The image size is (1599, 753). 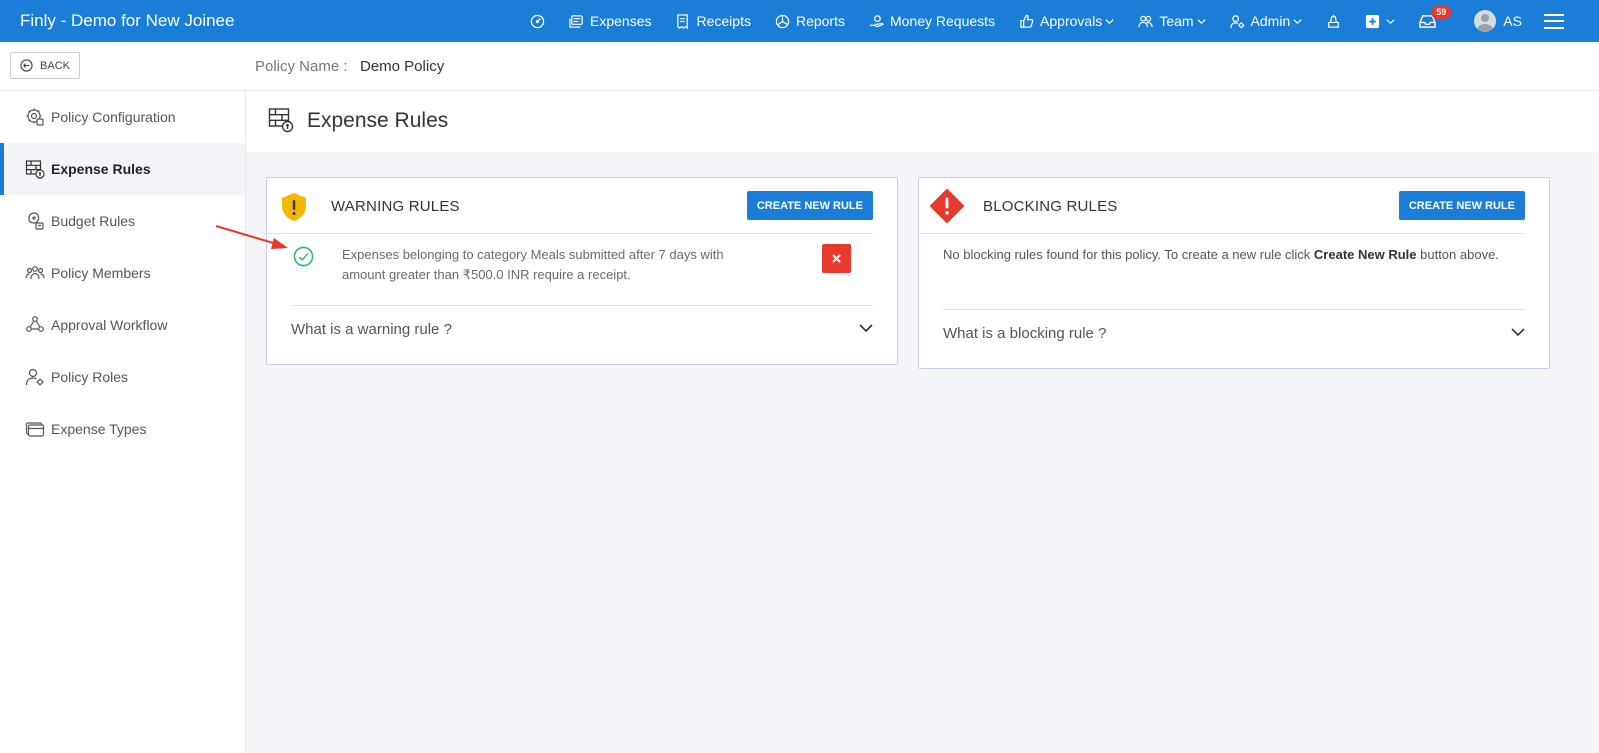 What do you see at coordinates (101, 169) in the screenshot?
I see `sidebar-item-label: Expense Rules` at bounding box center [101, 169].